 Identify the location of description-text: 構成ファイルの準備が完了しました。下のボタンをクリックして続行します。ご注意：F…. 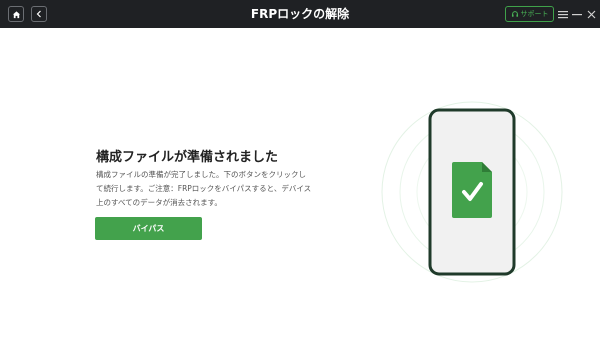
(204, 188).